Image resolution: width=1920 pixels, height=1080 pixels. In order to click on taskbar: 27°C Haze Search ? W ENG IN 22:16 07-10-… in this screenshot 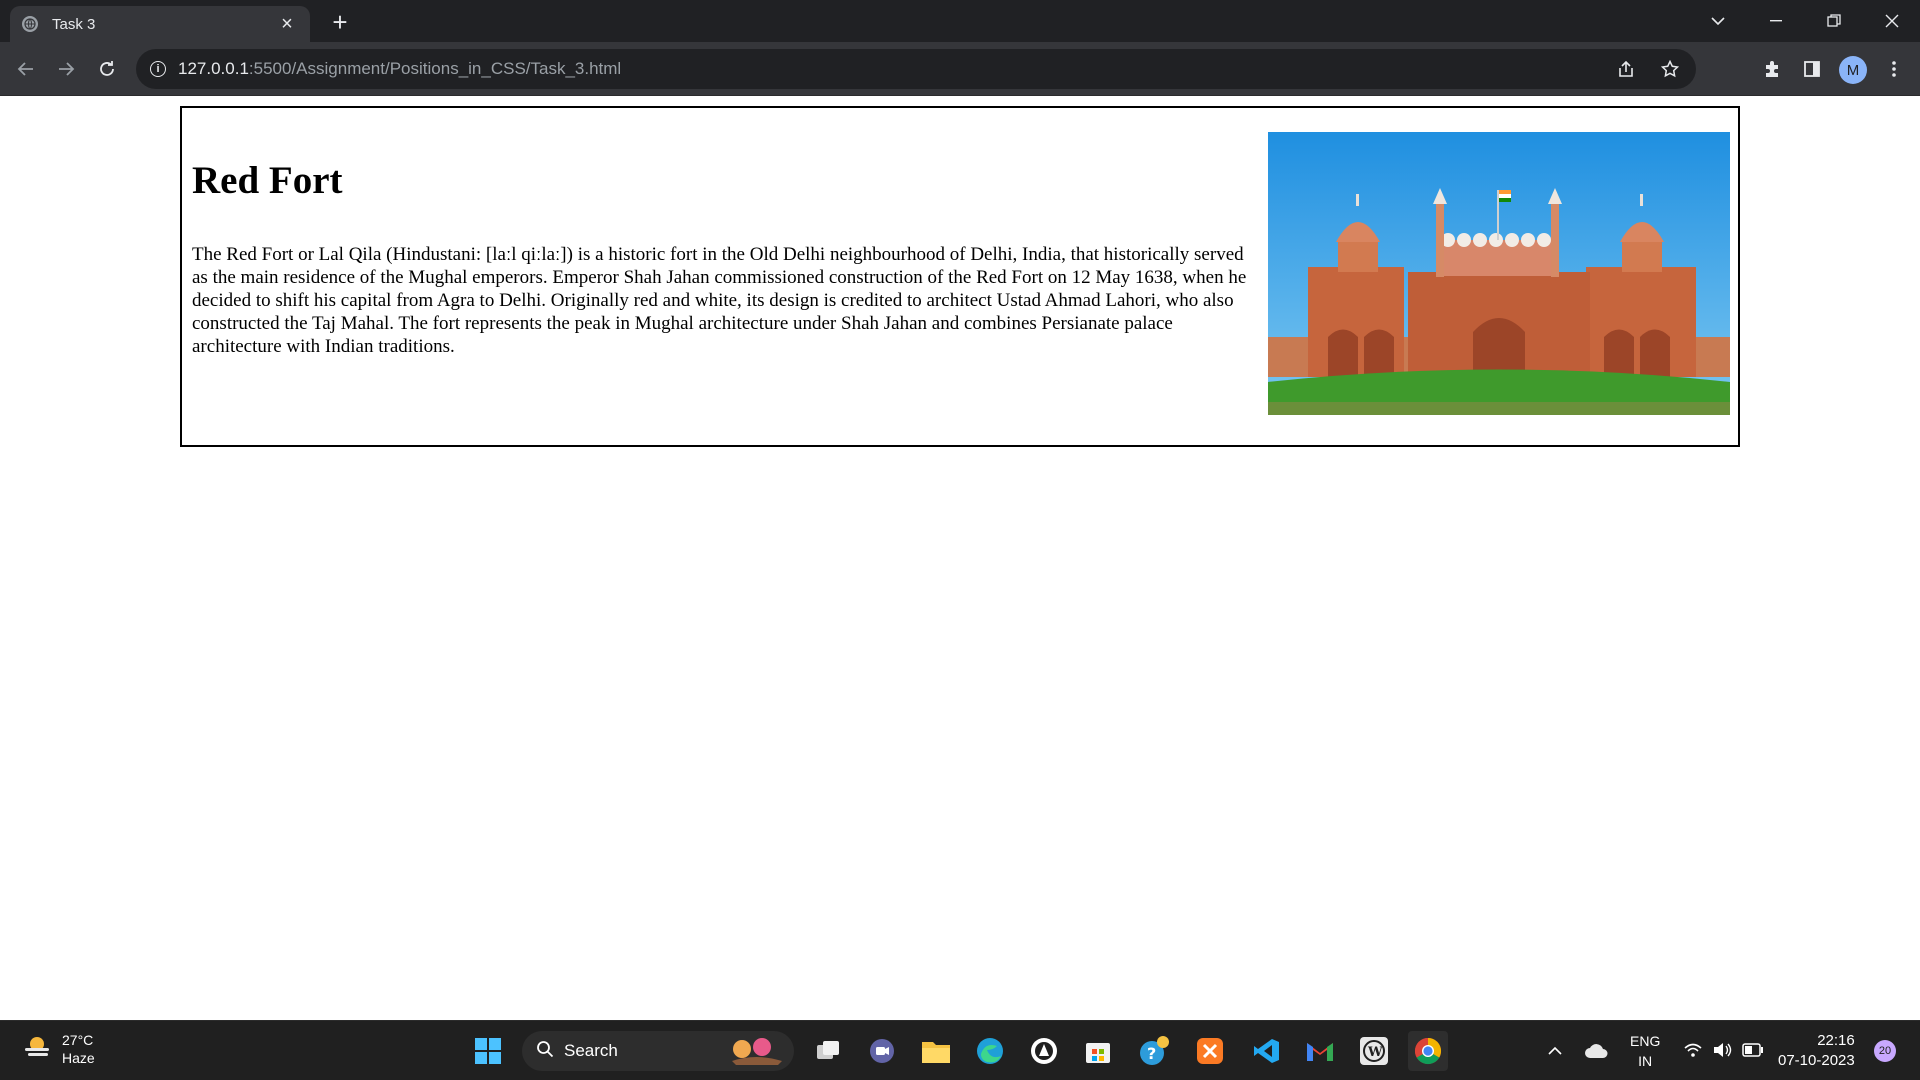, I will do `click(960, 1050)`.